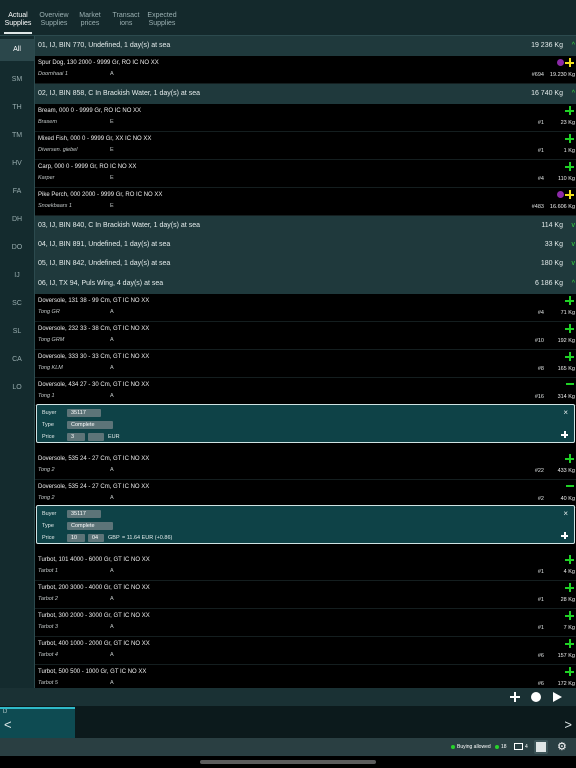 The height and width of the screenshot is (768, 576). What do you see at coordinates (94, 357) in the screenshot?
I see `product-name: Doversole, 333 30 - 33 Cm, GT IC NO XX` at bounding box center [94, 357].